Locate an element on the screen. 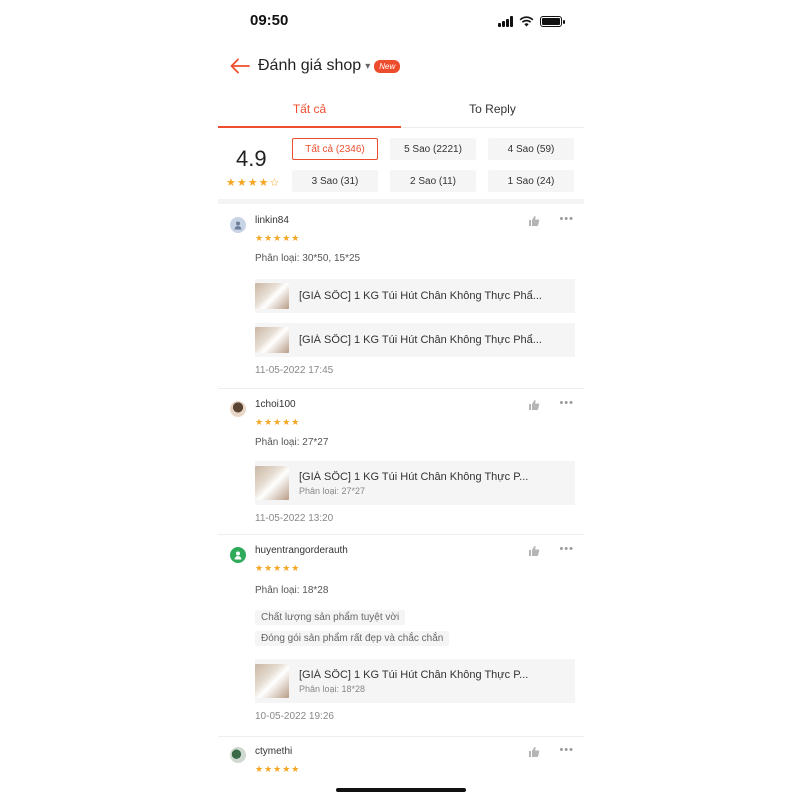 The image size is (800, 800). tab-to-reply: To Reply is located at coordinates (492, 109).